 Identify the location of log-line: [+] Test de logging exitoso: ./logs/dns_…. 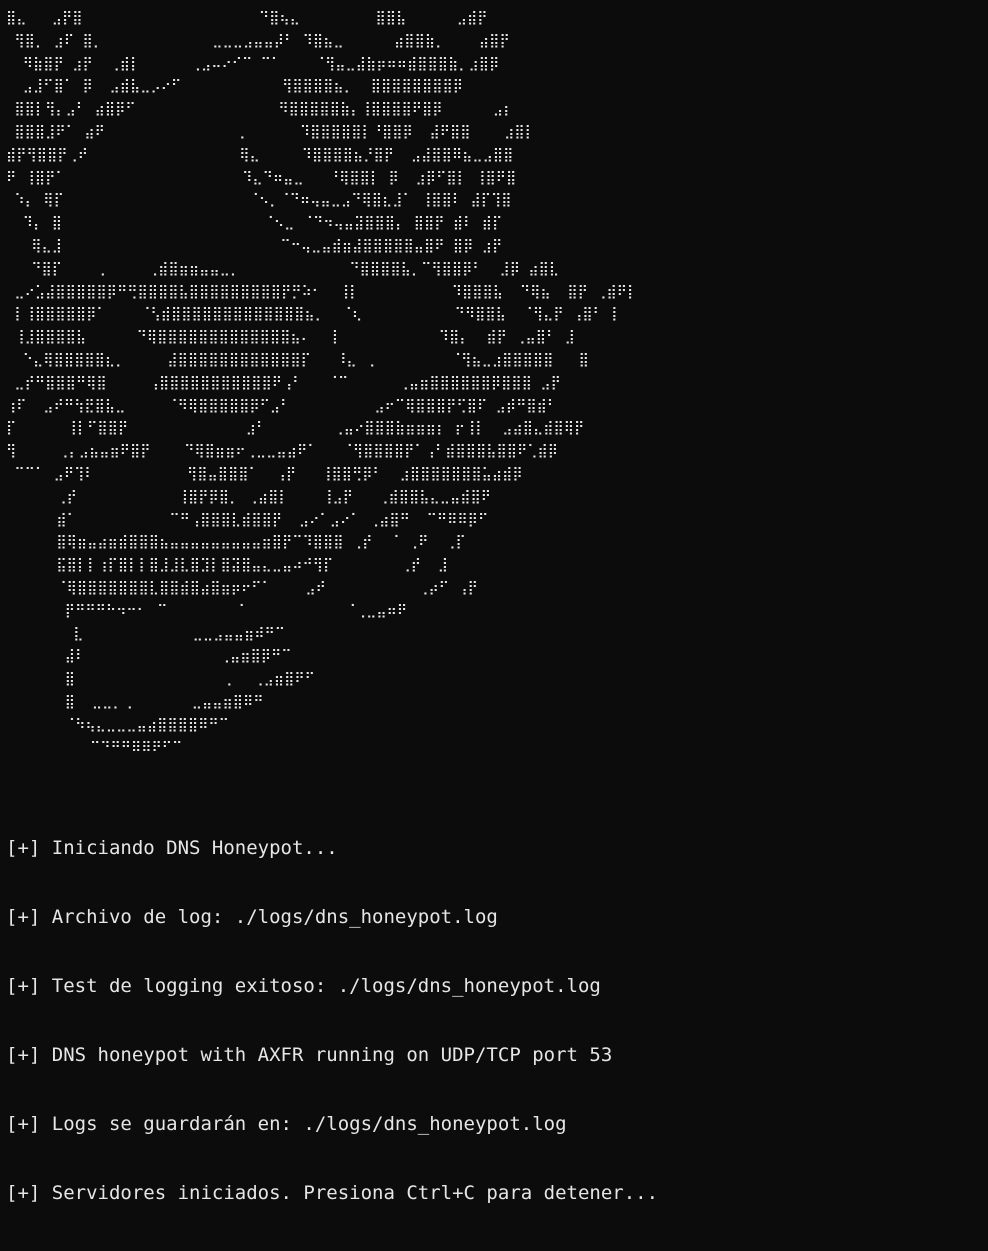
(303, 986).